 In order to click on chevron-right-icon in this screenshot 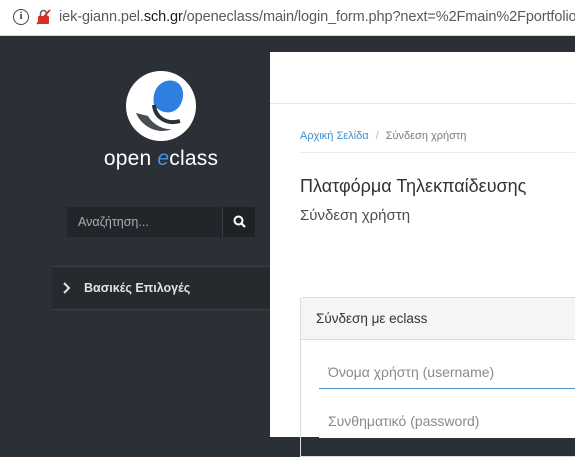, I will do `click(67, 288)`.